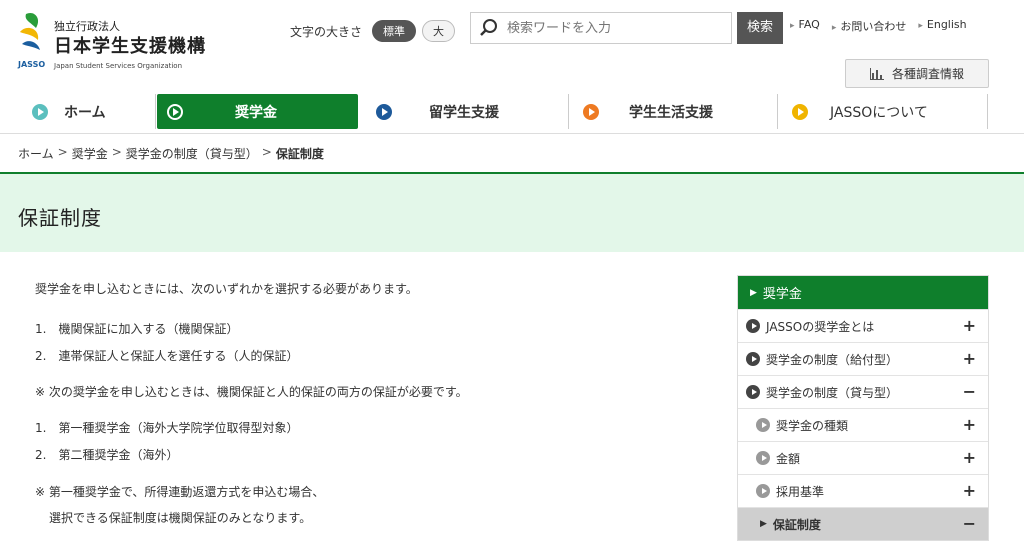  Describe the element at coordinates (489, 28) in the screenshot. I see `search-icon` at that location.